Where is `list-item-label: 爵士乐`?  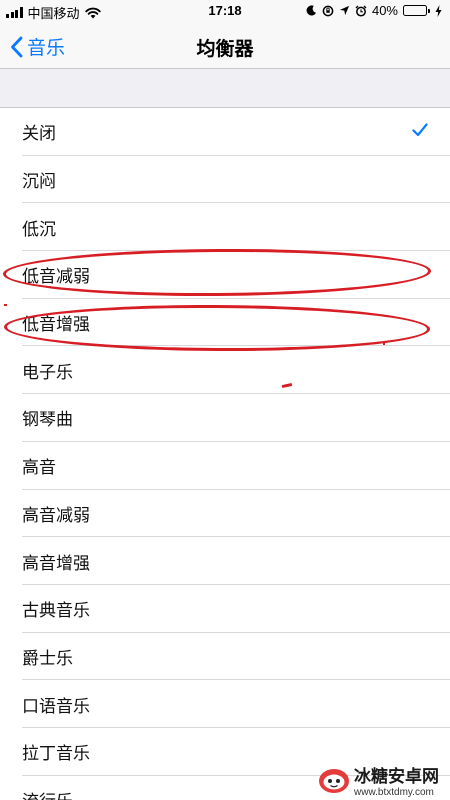
list-item-label: 爵士乐 is located at coordinates (47, 658).